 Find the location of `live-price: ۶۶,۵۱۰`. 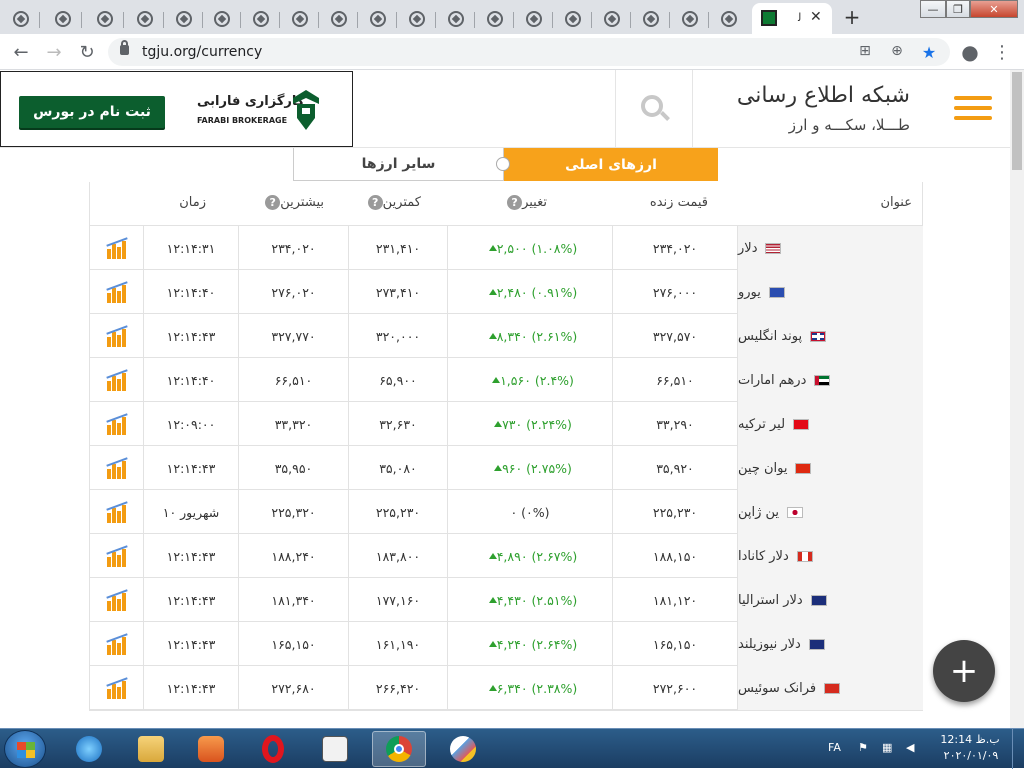

live-price: ۶۶,۵۱۰ is located at coordinates (674, 380).